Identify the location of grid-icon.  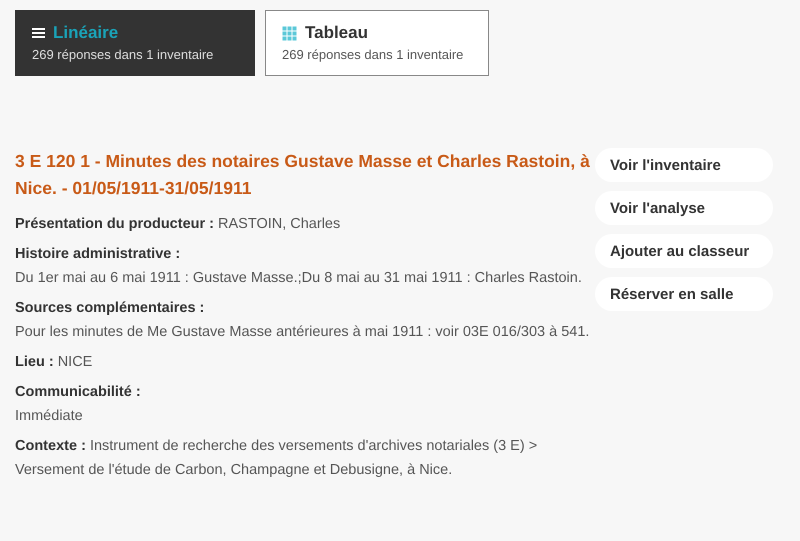
(289, 33).